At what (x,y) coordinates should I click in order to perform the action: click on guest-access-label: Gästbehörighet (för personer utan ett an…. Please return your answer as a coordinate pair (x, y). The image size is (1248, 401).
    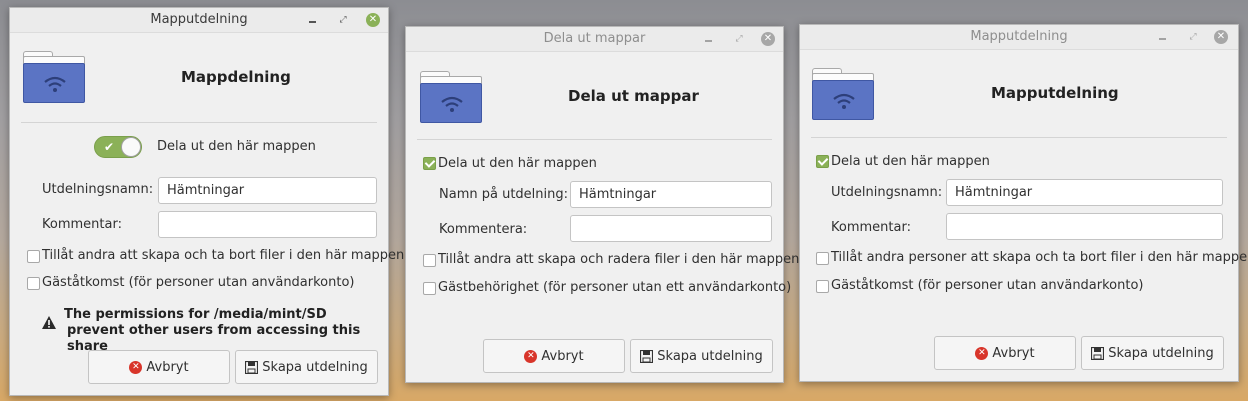
    Looking at the image, I should click on (615, 287).